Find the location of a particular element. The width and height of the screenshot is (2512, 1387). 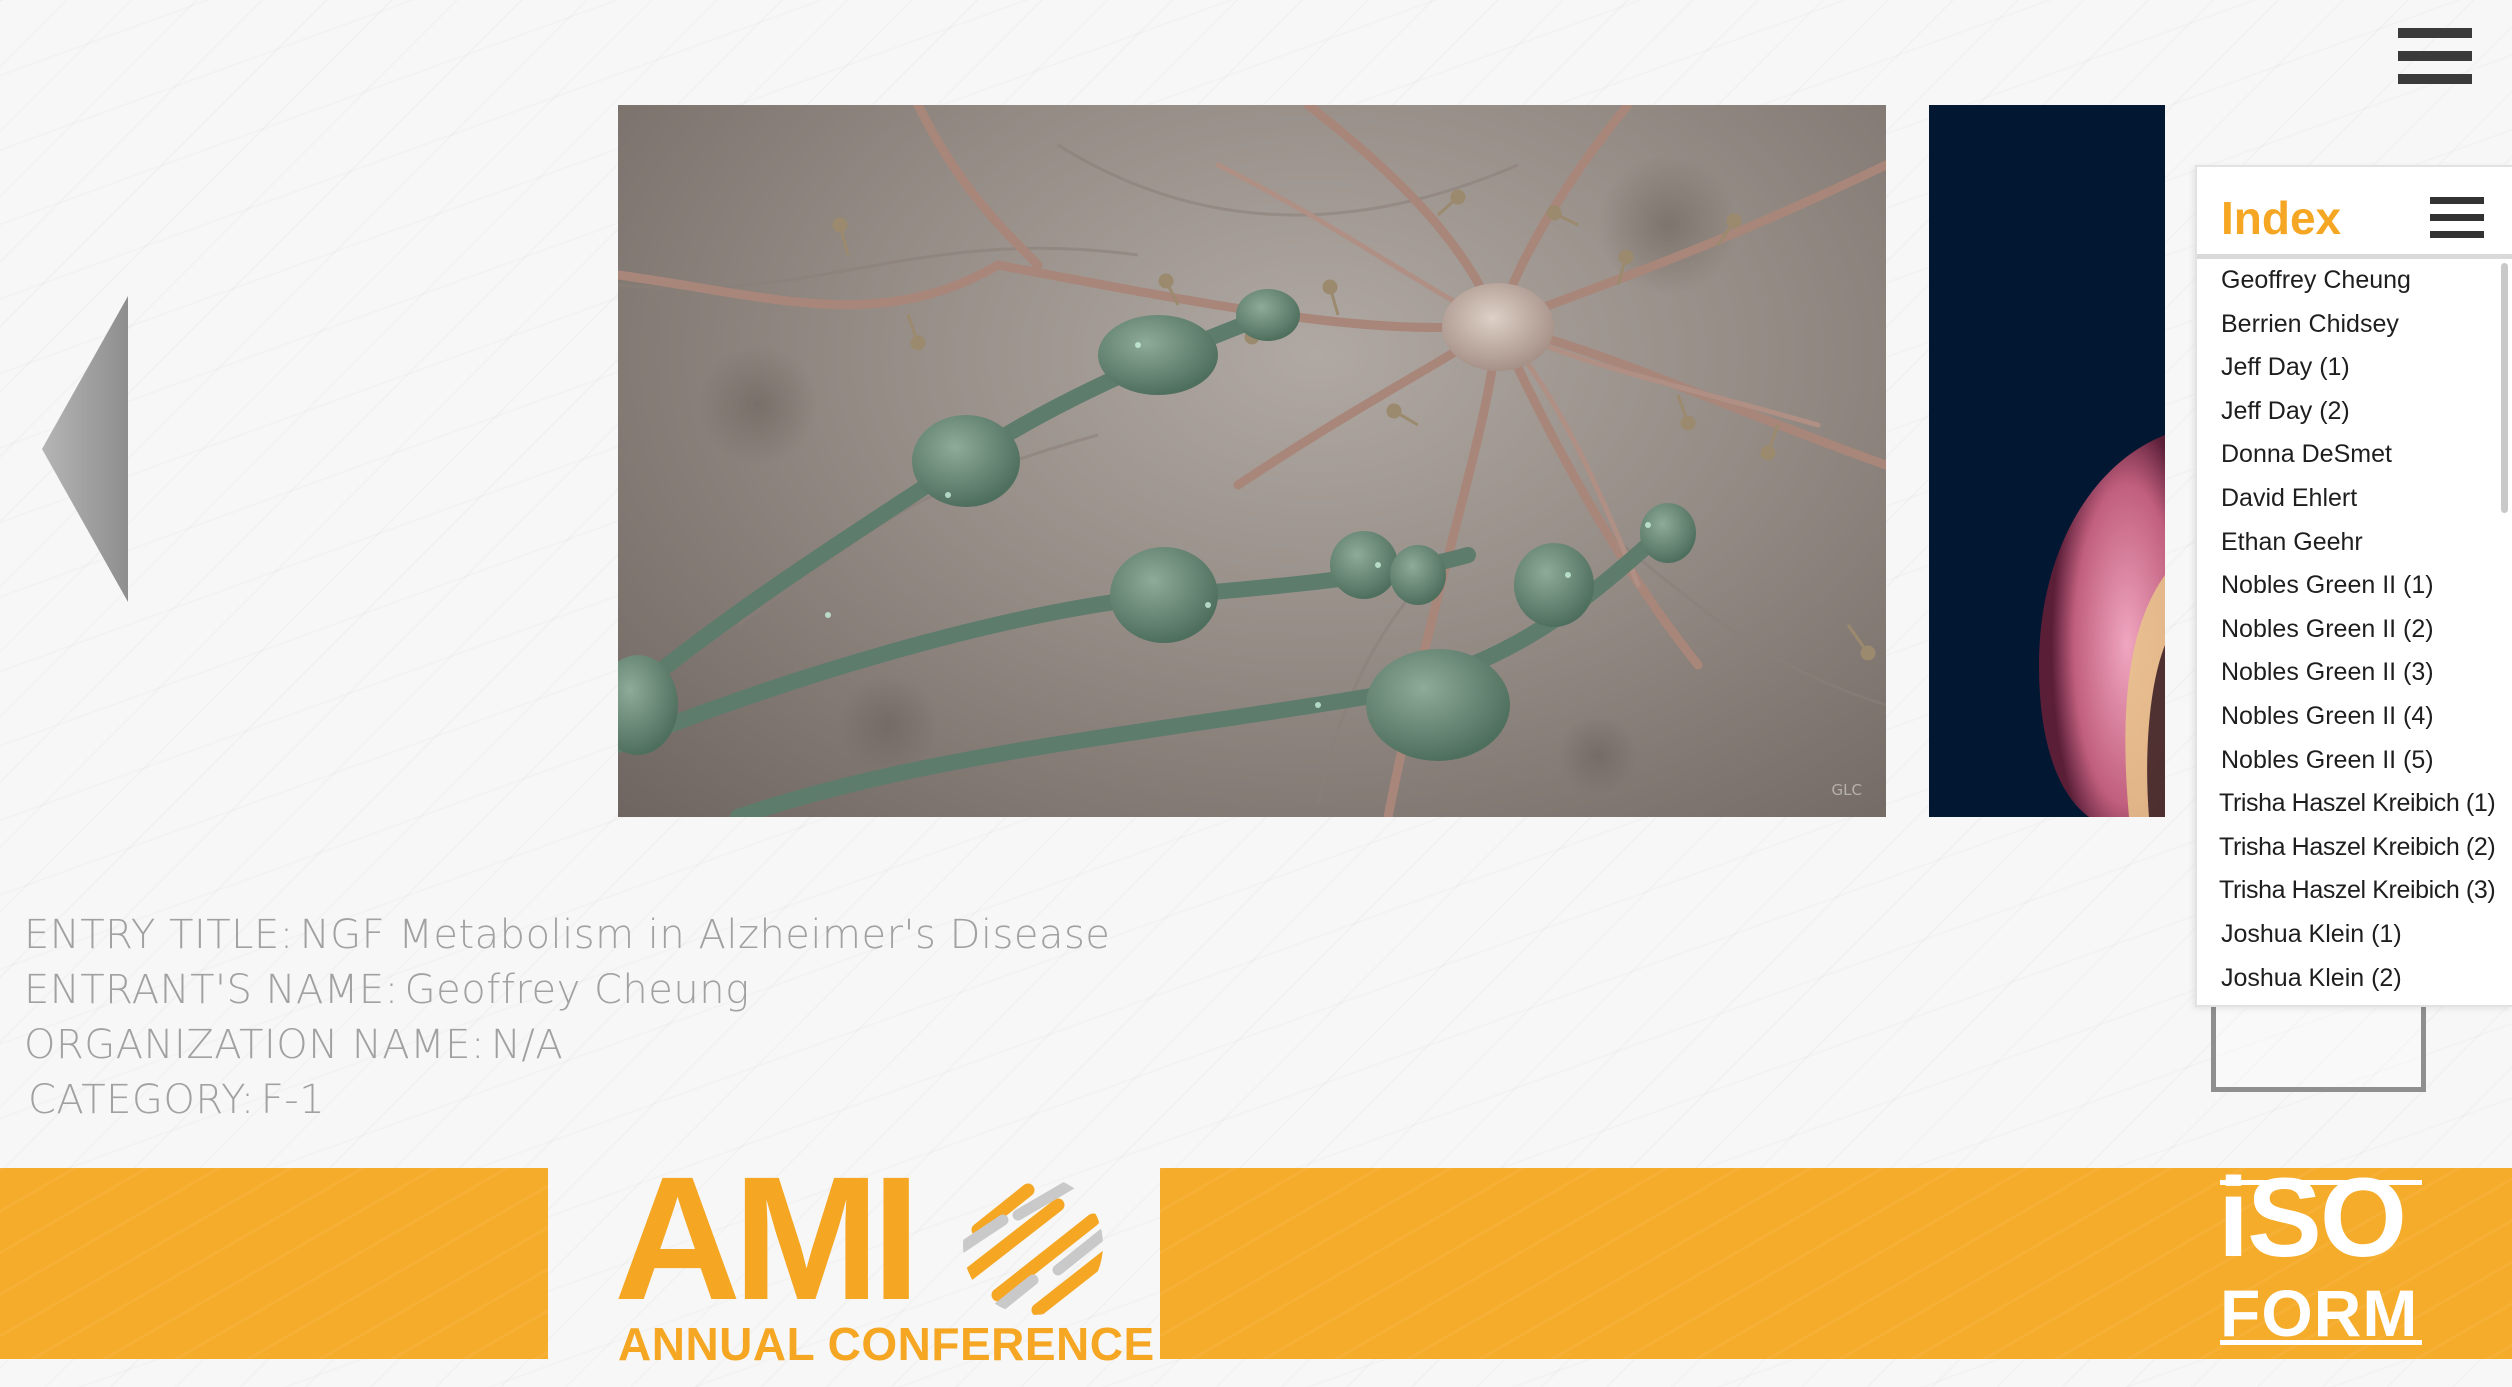

index-item: Donna DeSmet is located at coordinates (2354, 455).